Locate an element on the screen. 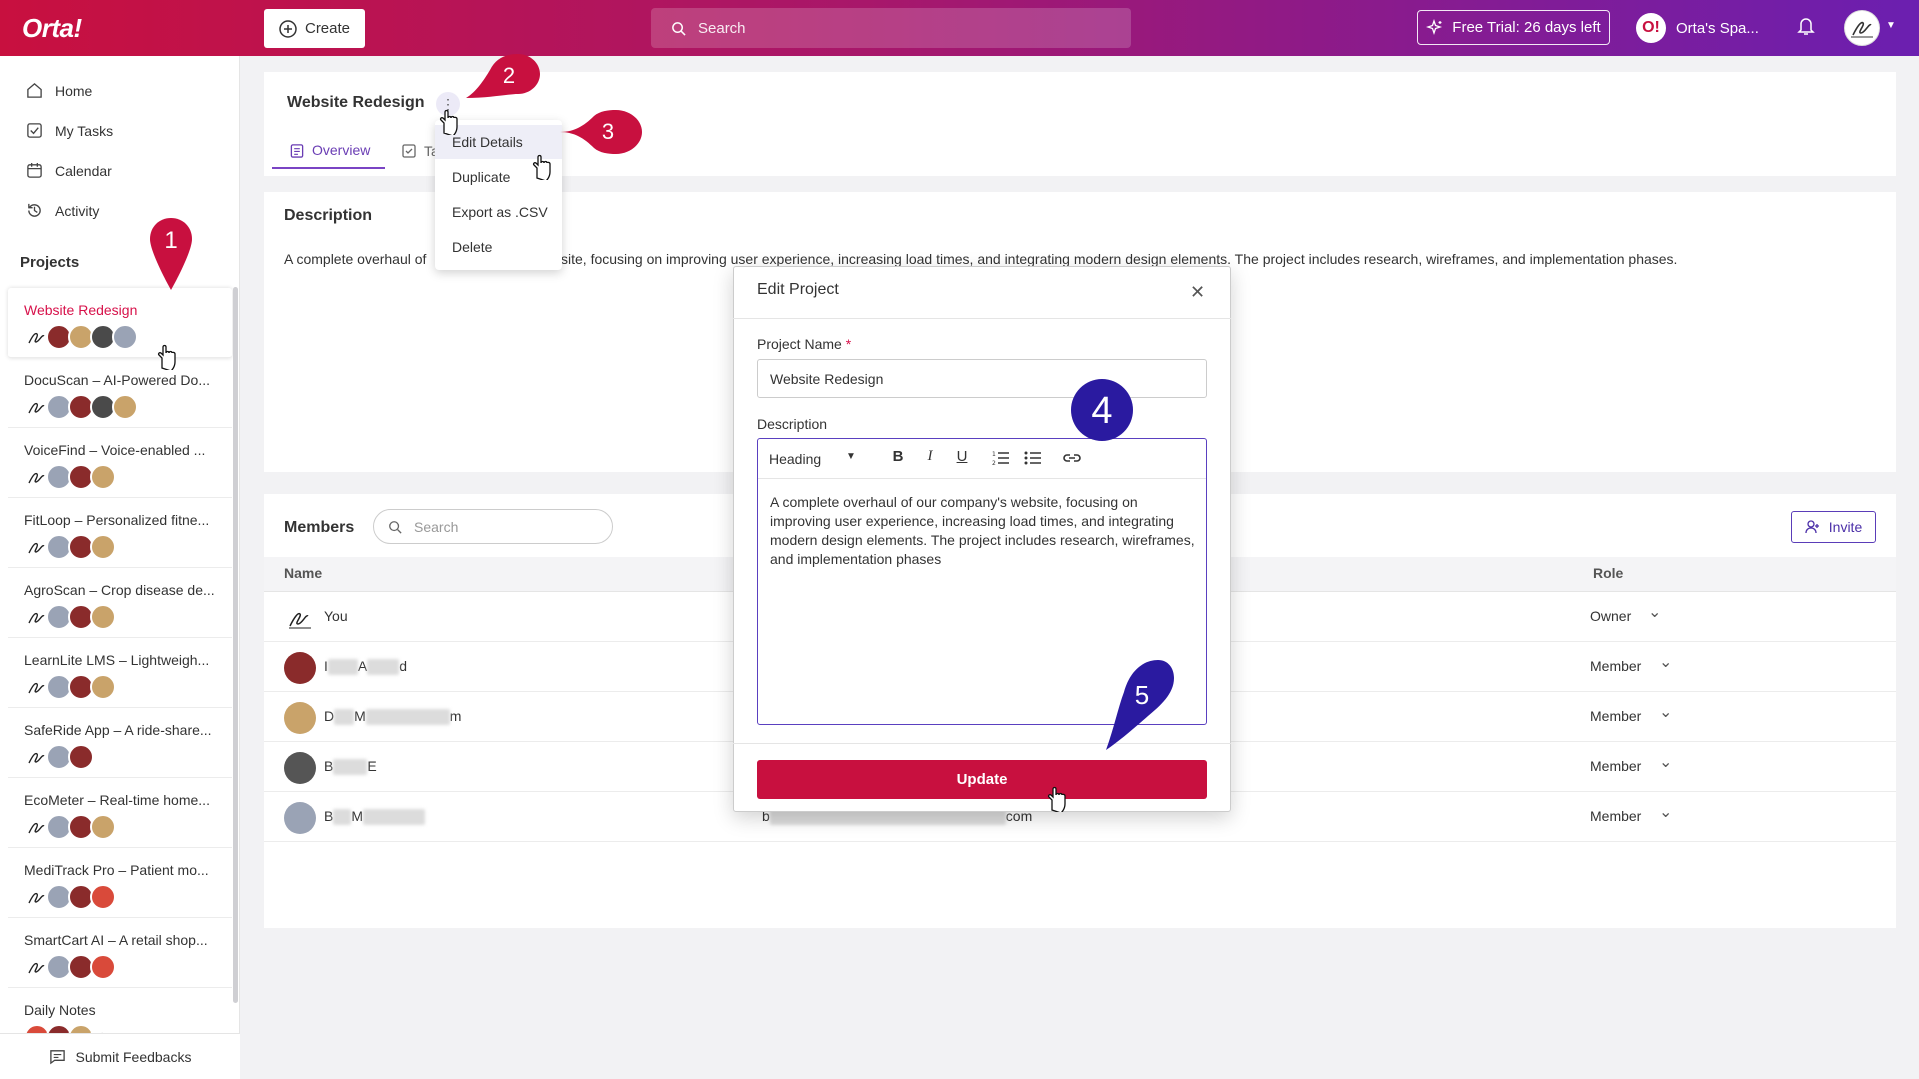 This screenshot has height=1079, width=1919. free-trial-label: Free Trial: 26 days left is located at coordinates (1526, 27).